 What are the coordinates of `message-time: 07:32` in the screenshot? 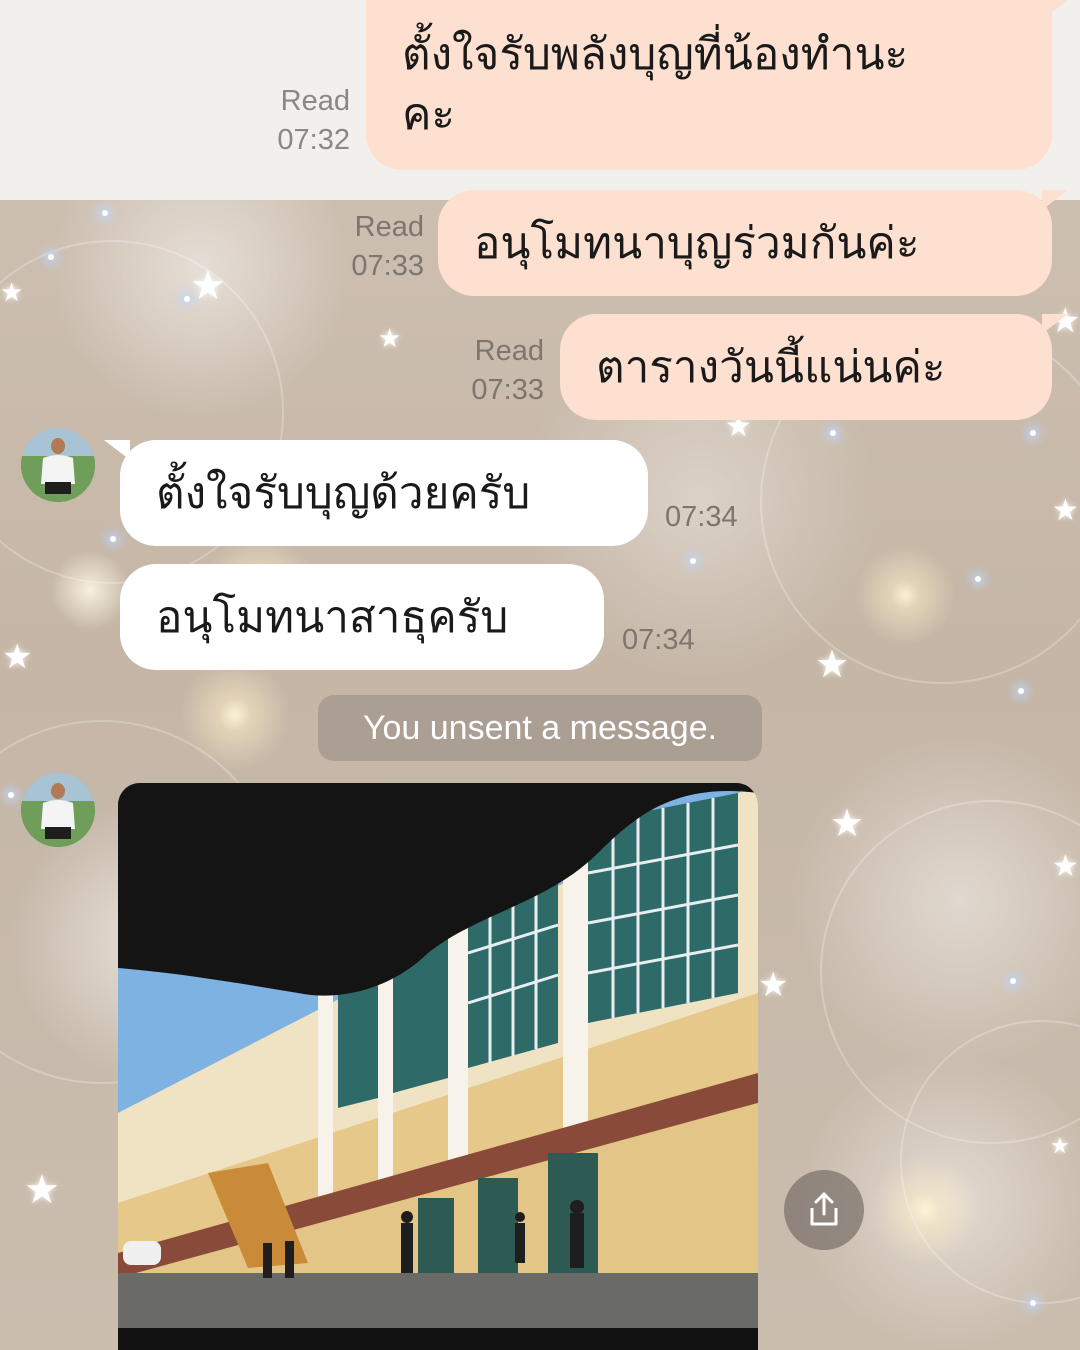 It's located at (313, 140).